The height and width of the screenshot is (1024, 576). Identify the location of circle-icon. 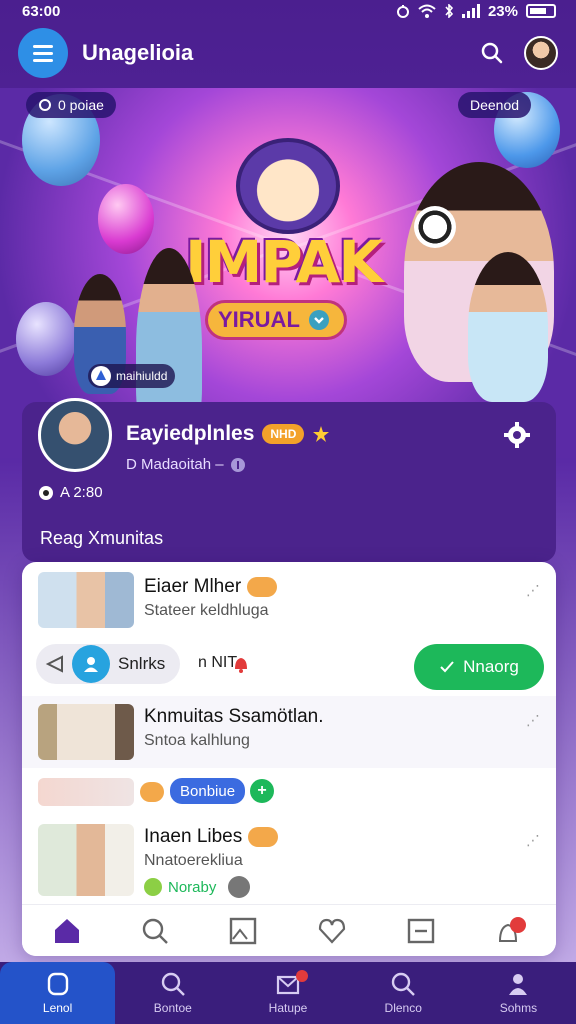
(45, 105).